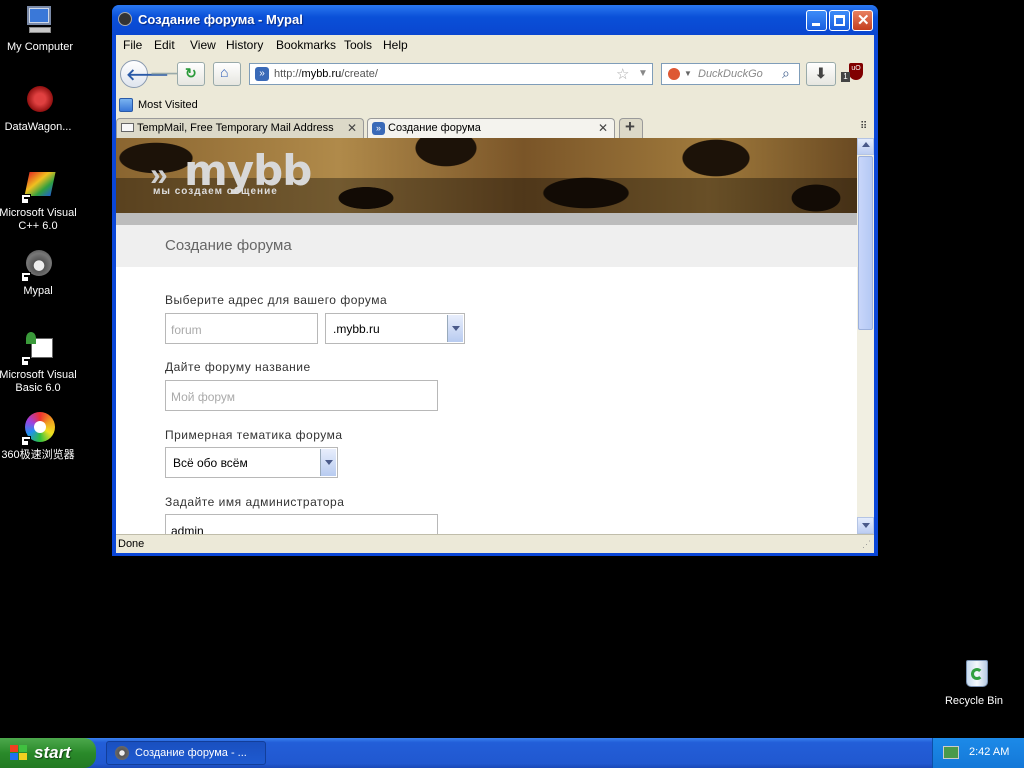 This screenshot has width=1024, height=768. I want to click on new-tab-button: +, so click(631, 127).